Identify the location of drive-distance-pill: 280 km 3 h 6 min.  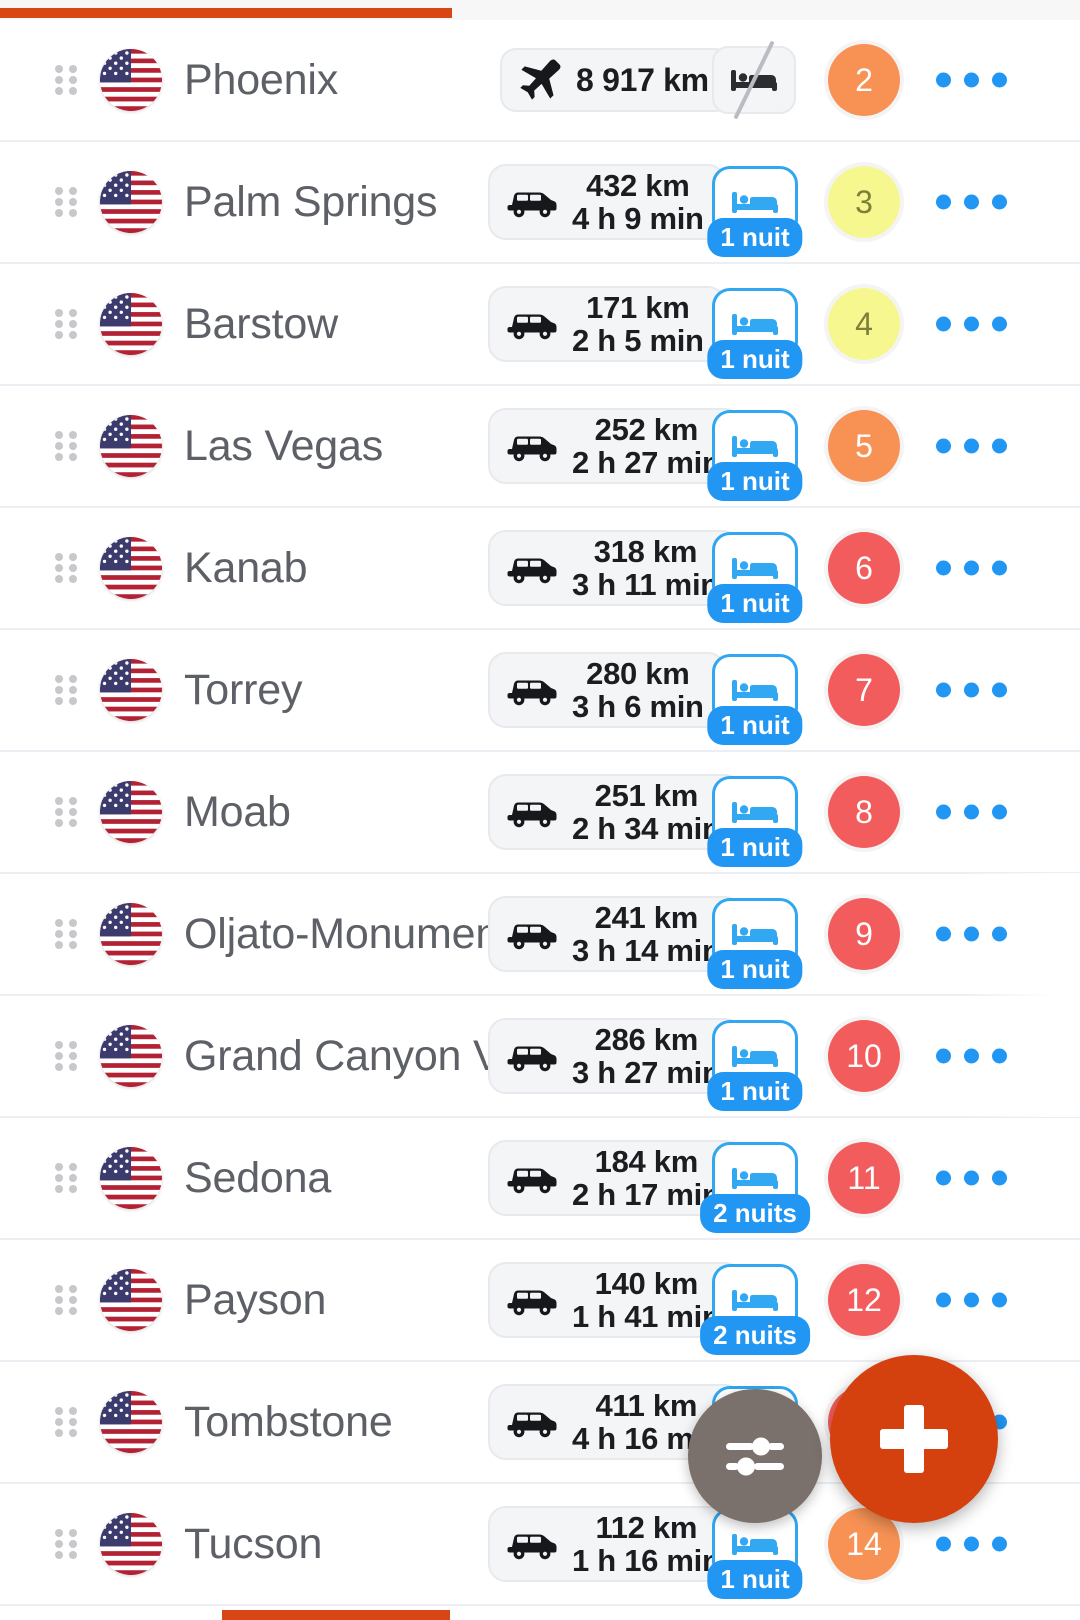
(607, 690).